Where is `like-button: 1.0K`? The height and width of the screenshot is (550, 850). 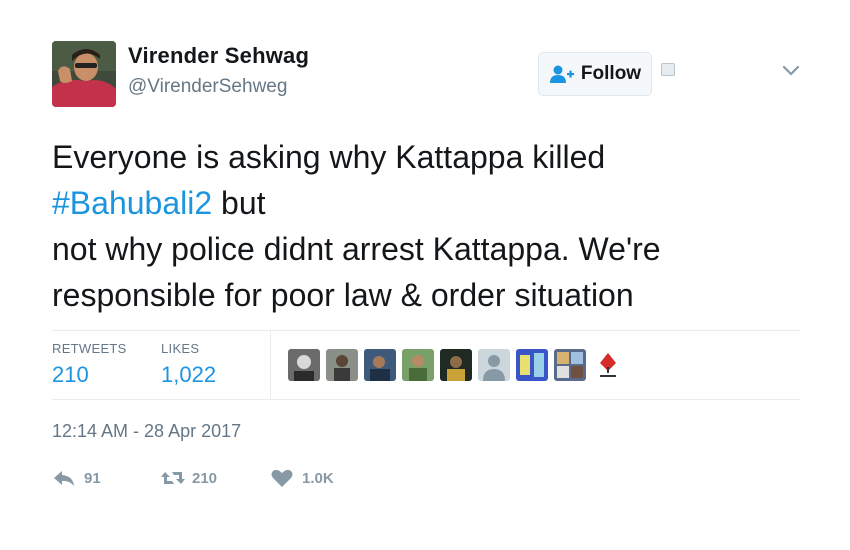
like-button: 1.0K is located at coordinates (302, 478).